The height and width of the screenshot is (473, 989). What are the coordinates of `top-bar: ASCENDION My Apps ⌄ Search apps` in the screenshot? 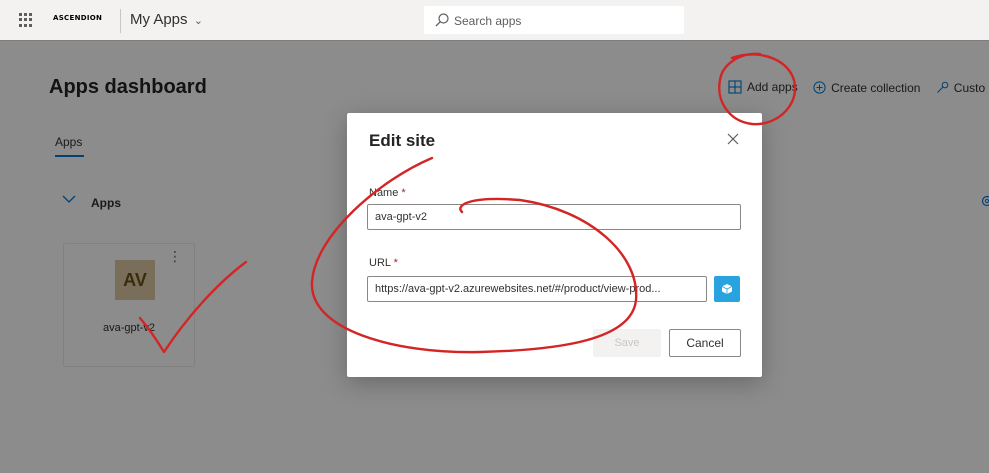 It's located at (494, 20).